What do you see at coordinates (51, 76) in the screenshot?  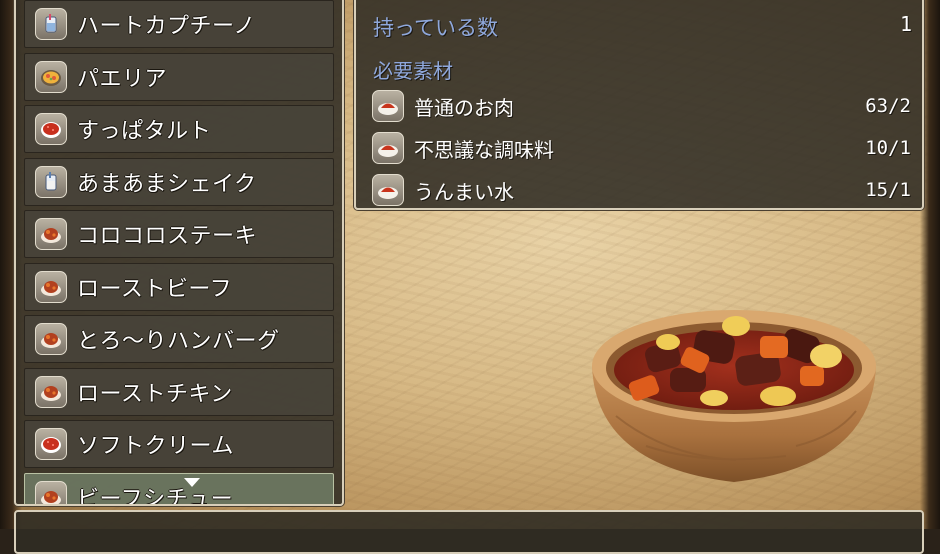 I see `paella-icon` at bounding box center [51, 76].